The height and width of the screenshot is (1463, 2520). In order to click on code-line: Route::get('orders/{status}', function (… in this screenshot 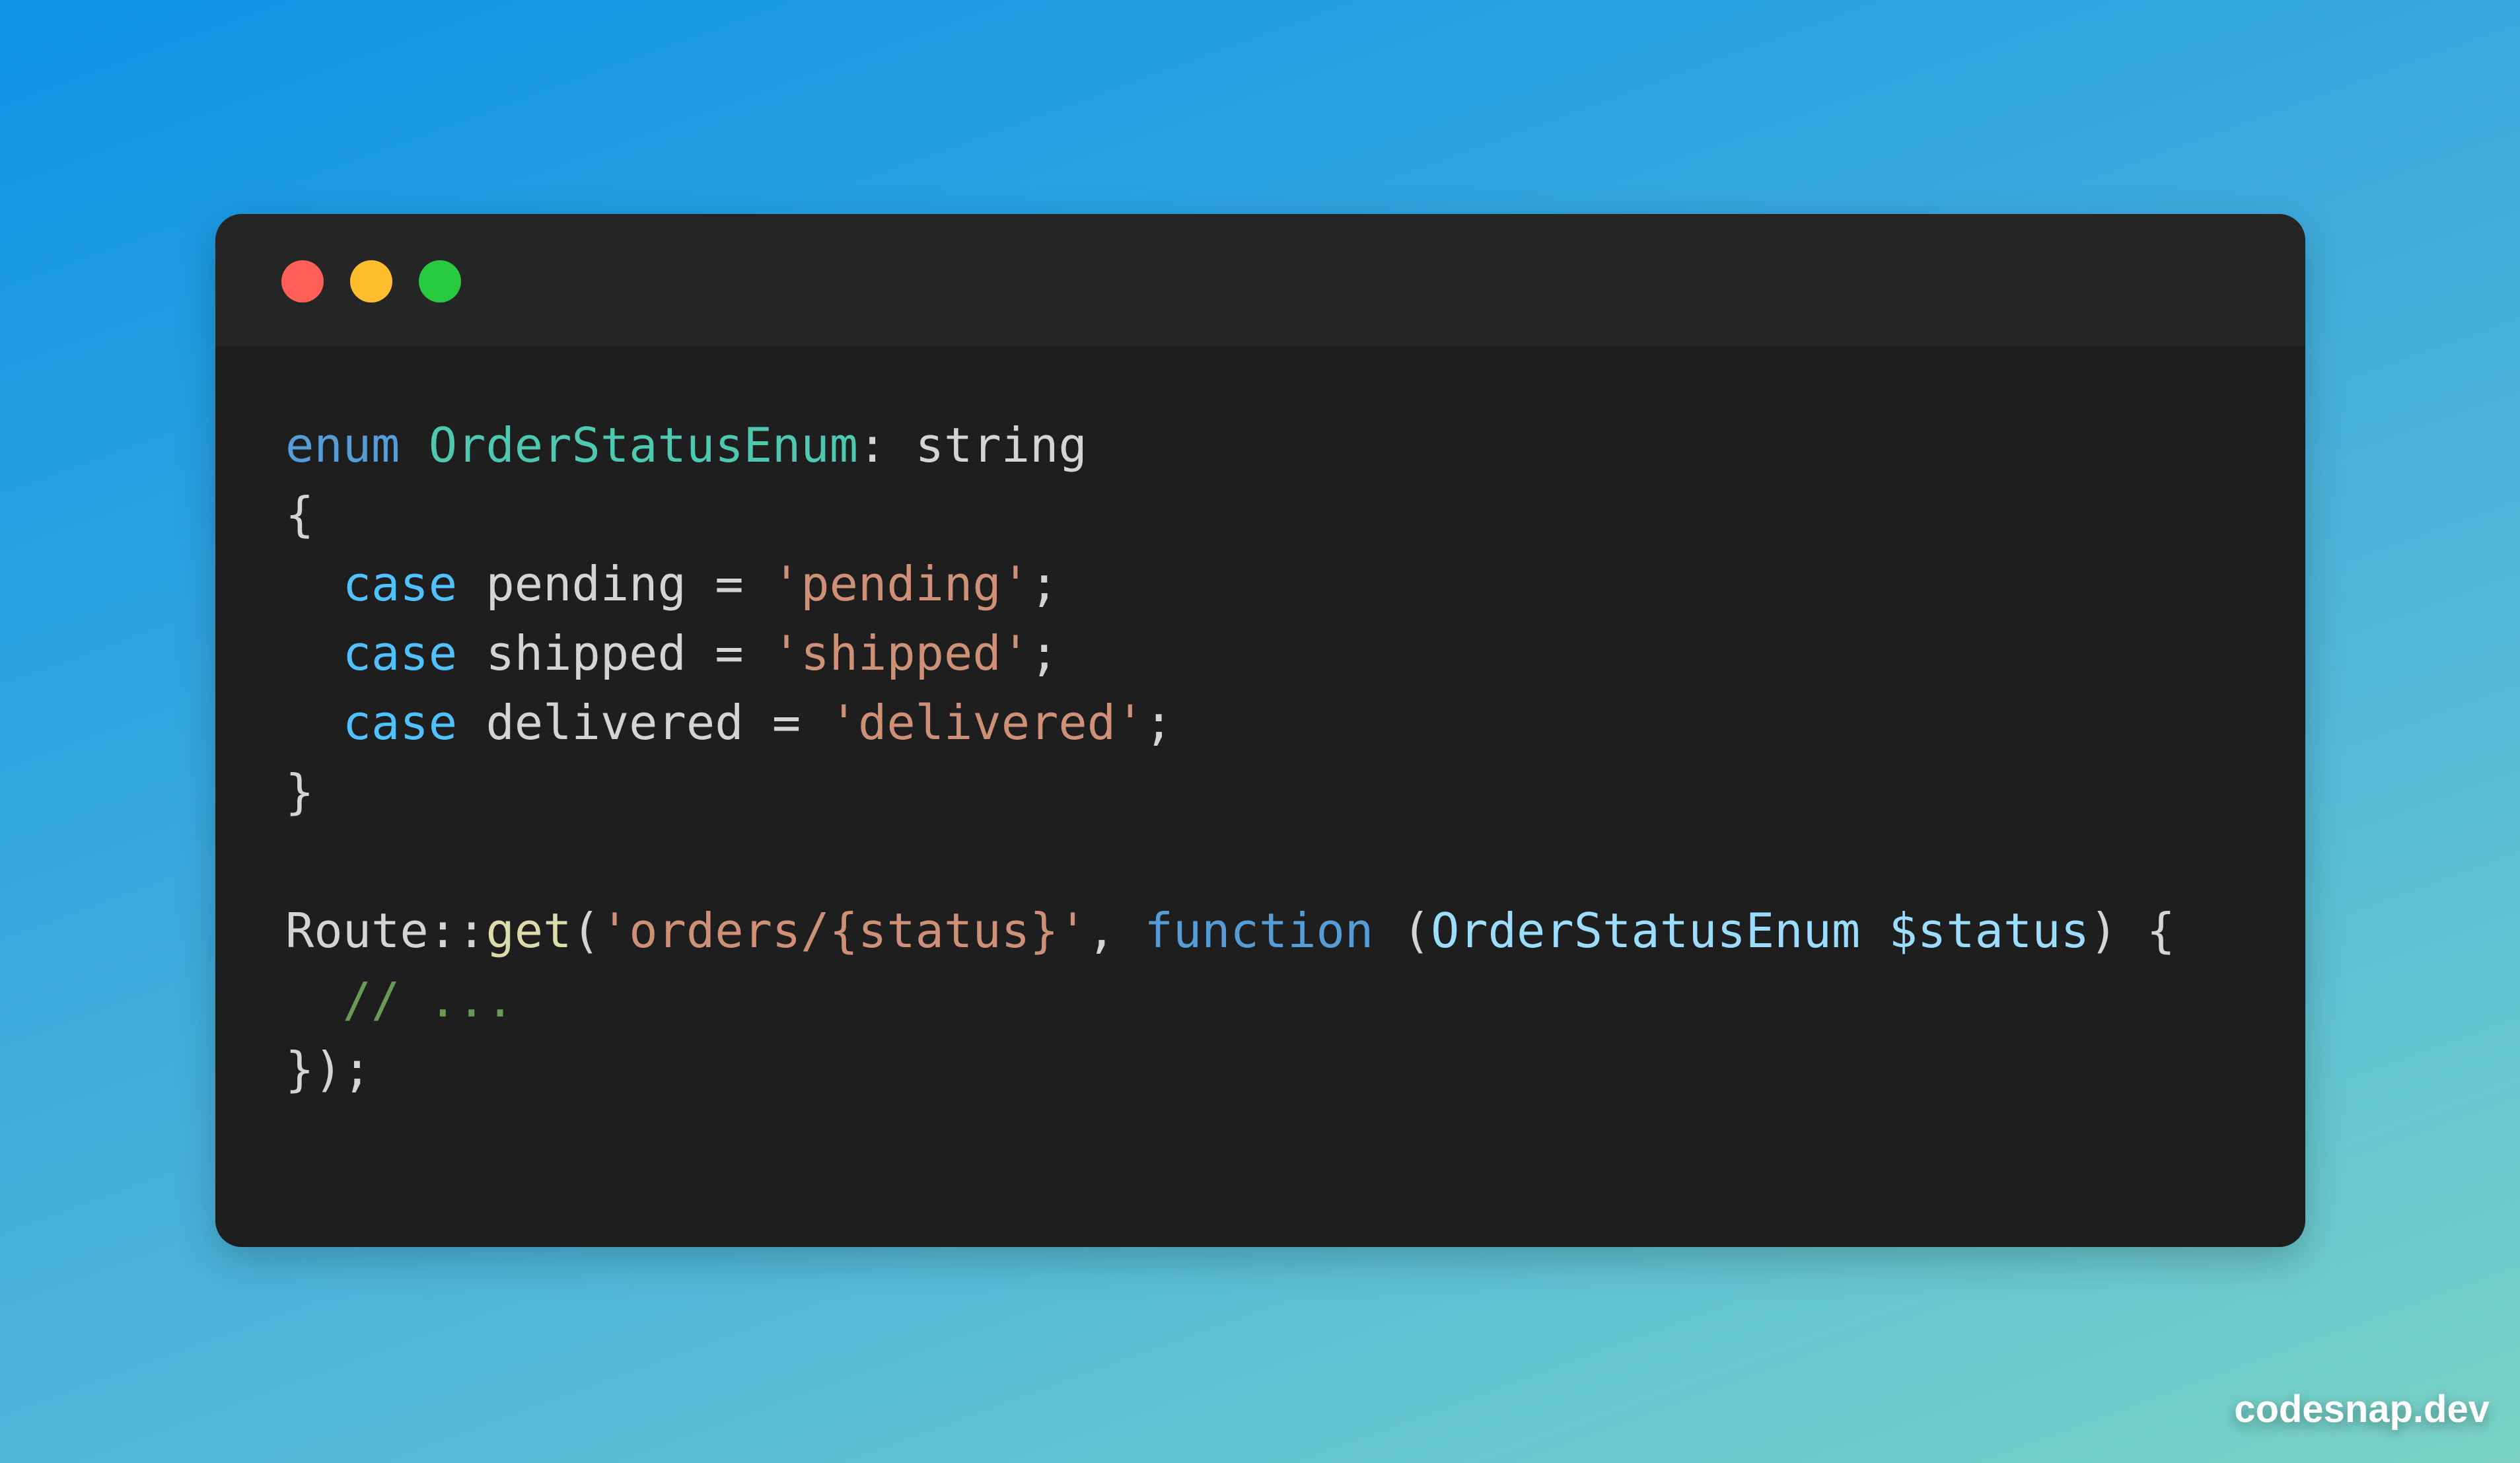, I will do `click(1230, 931)`.